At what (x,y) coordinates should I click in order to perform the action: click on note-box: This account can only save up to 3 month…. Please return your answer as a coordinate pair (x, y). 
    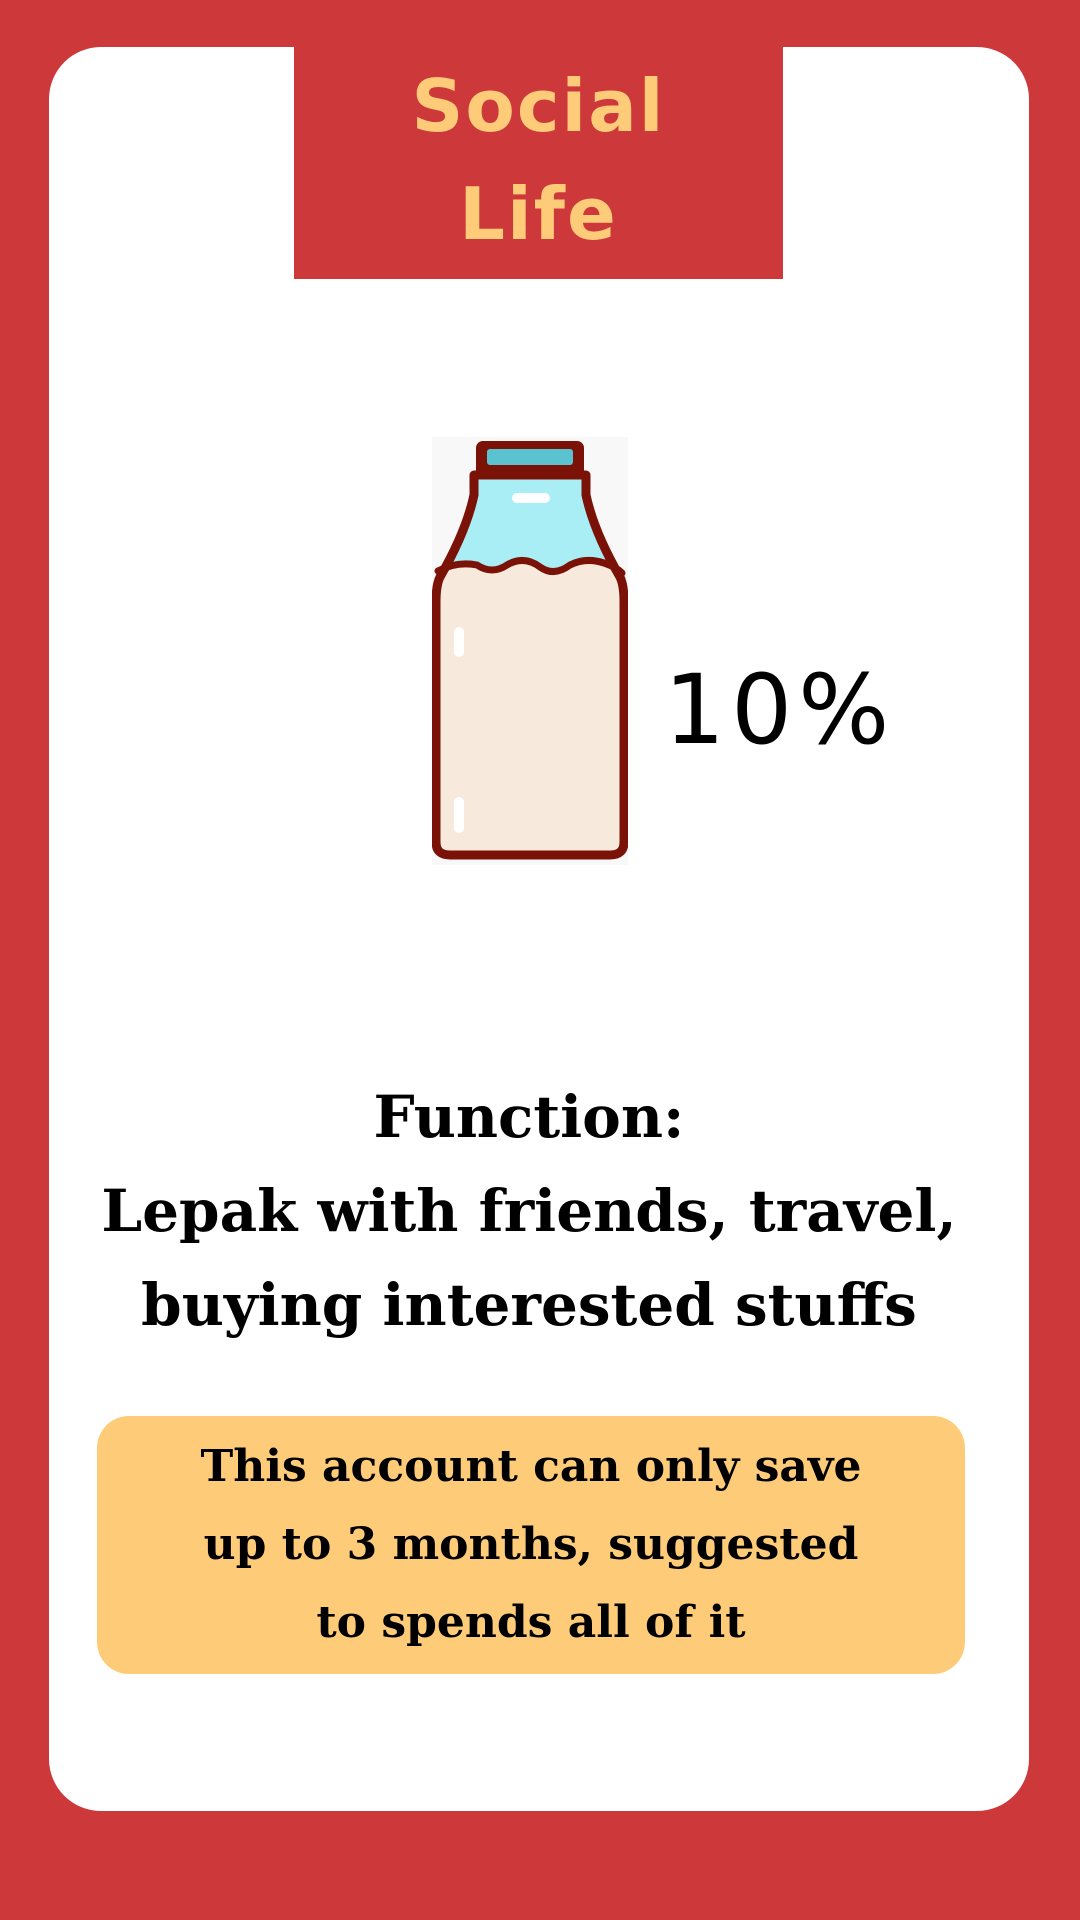
    Looking at the image, I should click on (531, 1545).